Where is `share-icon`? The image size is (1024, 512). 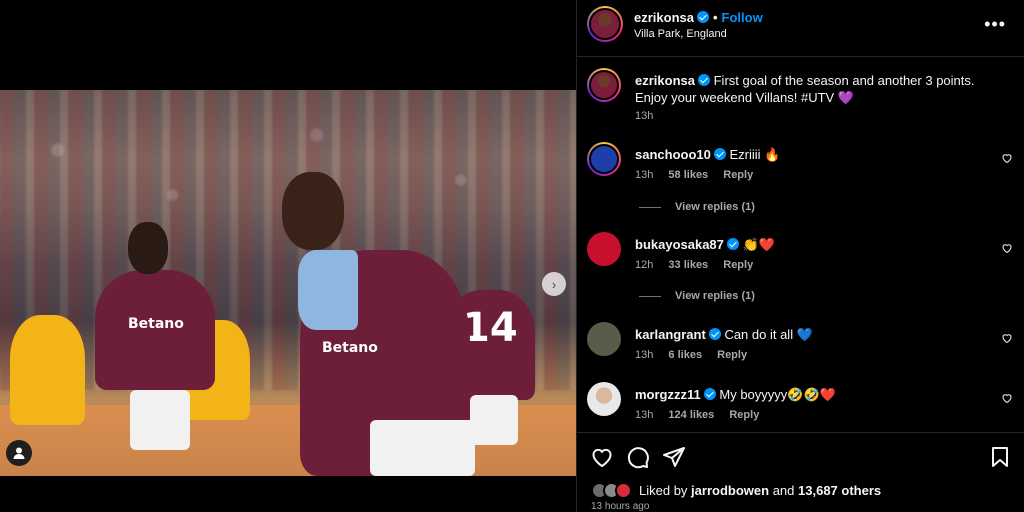
share-icon is located at coordinates (674, 457).